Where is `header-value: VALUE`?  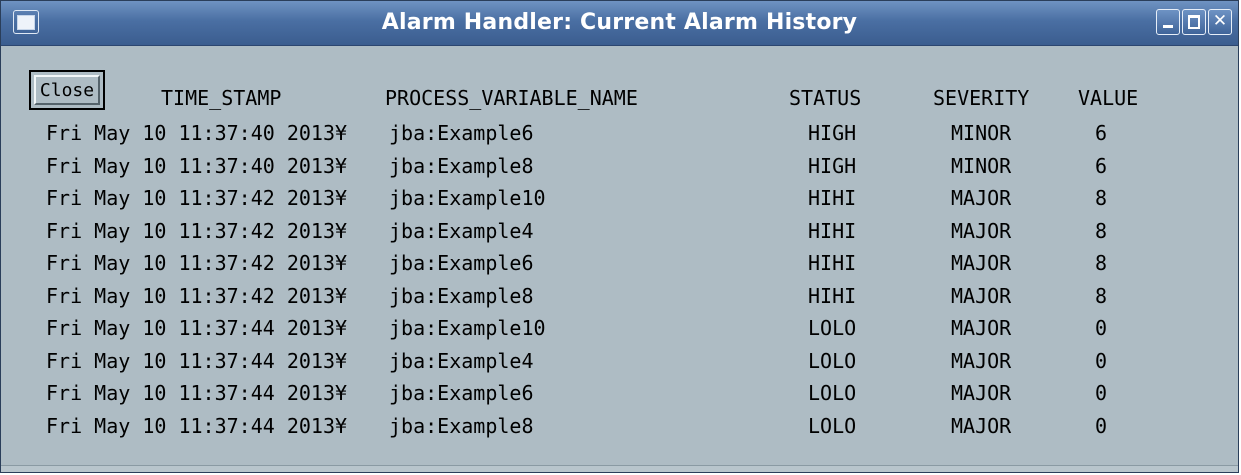 header-value: VALUE is located at coordinates (1108, 98).